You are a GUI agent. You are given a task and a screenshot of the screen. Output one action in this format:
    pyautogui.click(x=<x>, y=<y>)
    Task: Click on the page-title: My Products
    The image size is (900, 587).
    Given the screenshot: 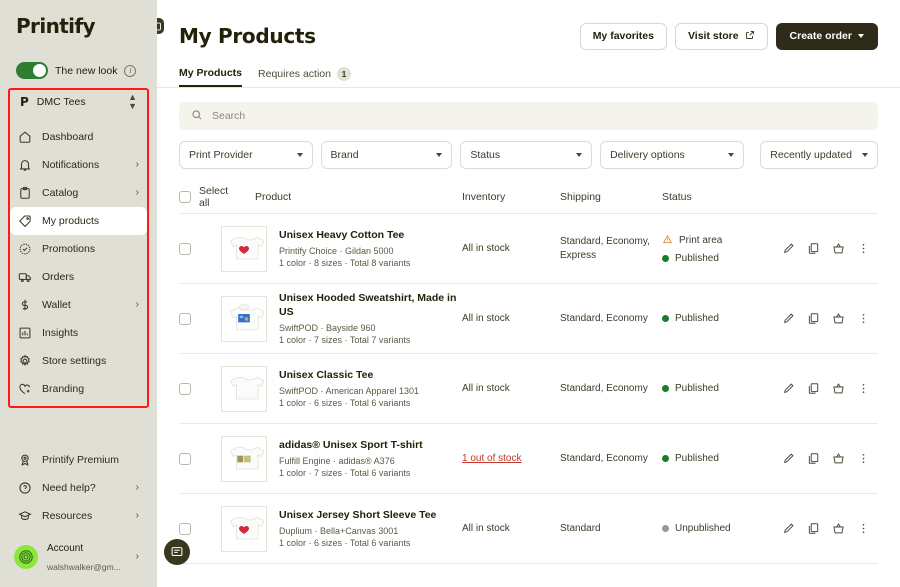 What is the action you would take?
    pyautogui.click(x=247, y=36)
    